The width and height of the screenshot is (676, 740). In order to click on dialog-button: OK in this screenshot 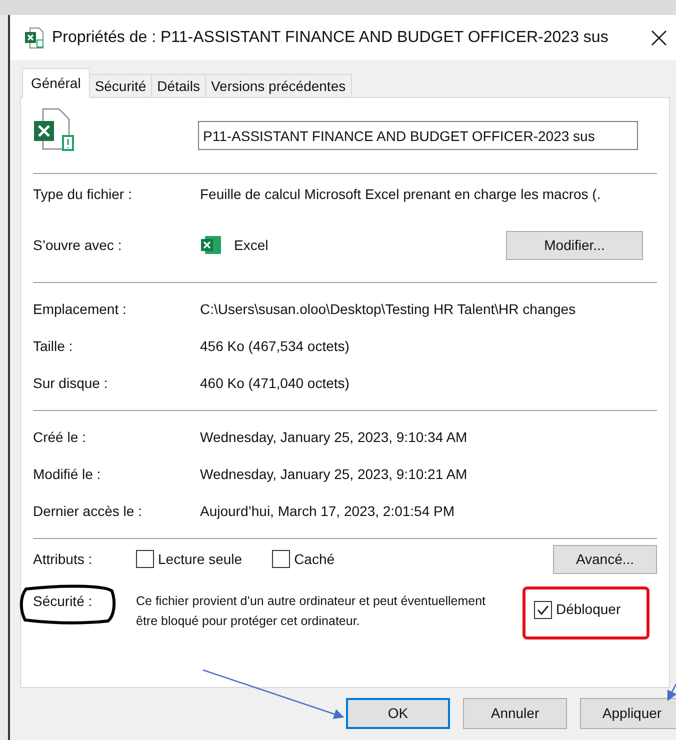, I will do `click(398, 713)`.